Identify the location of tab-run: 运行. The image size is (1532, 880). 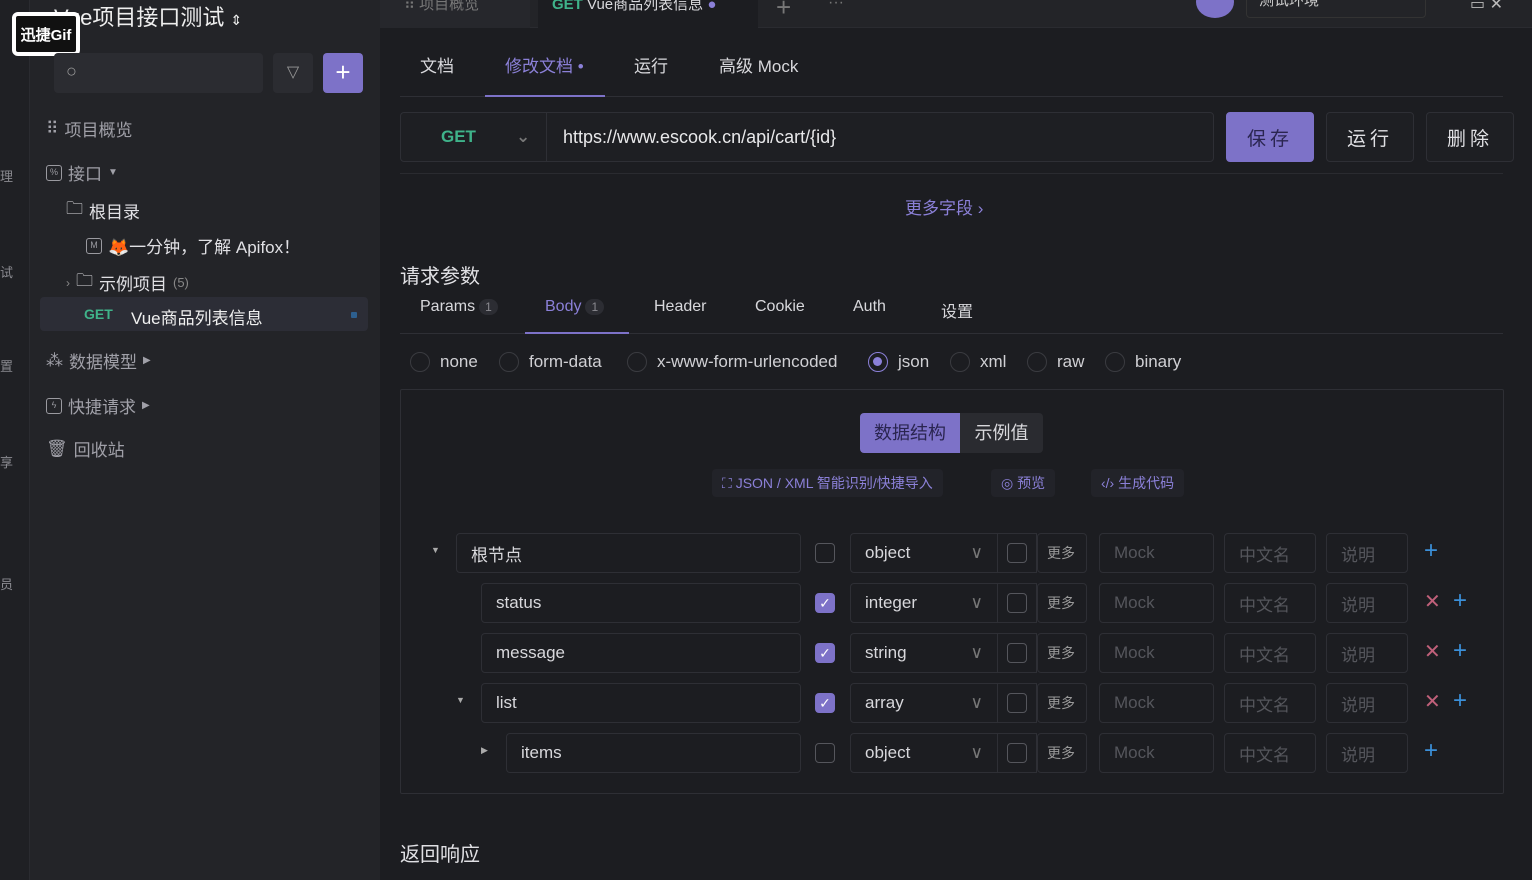
(651, 64).